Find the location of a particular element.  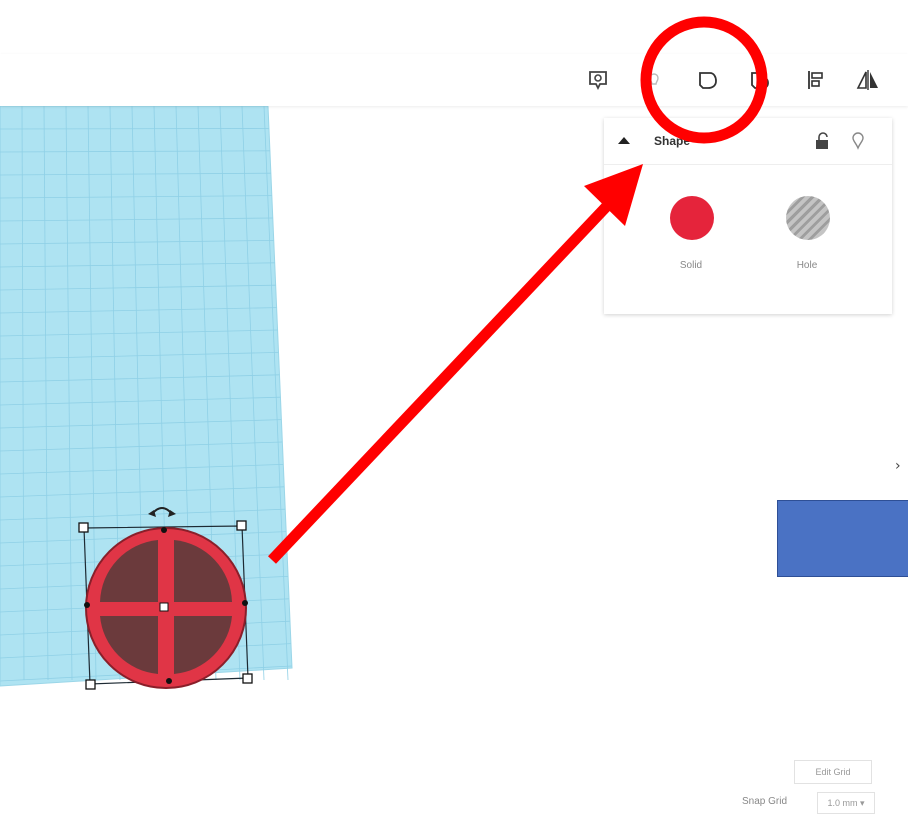

mirror-button is located at coordinates (868, 80).